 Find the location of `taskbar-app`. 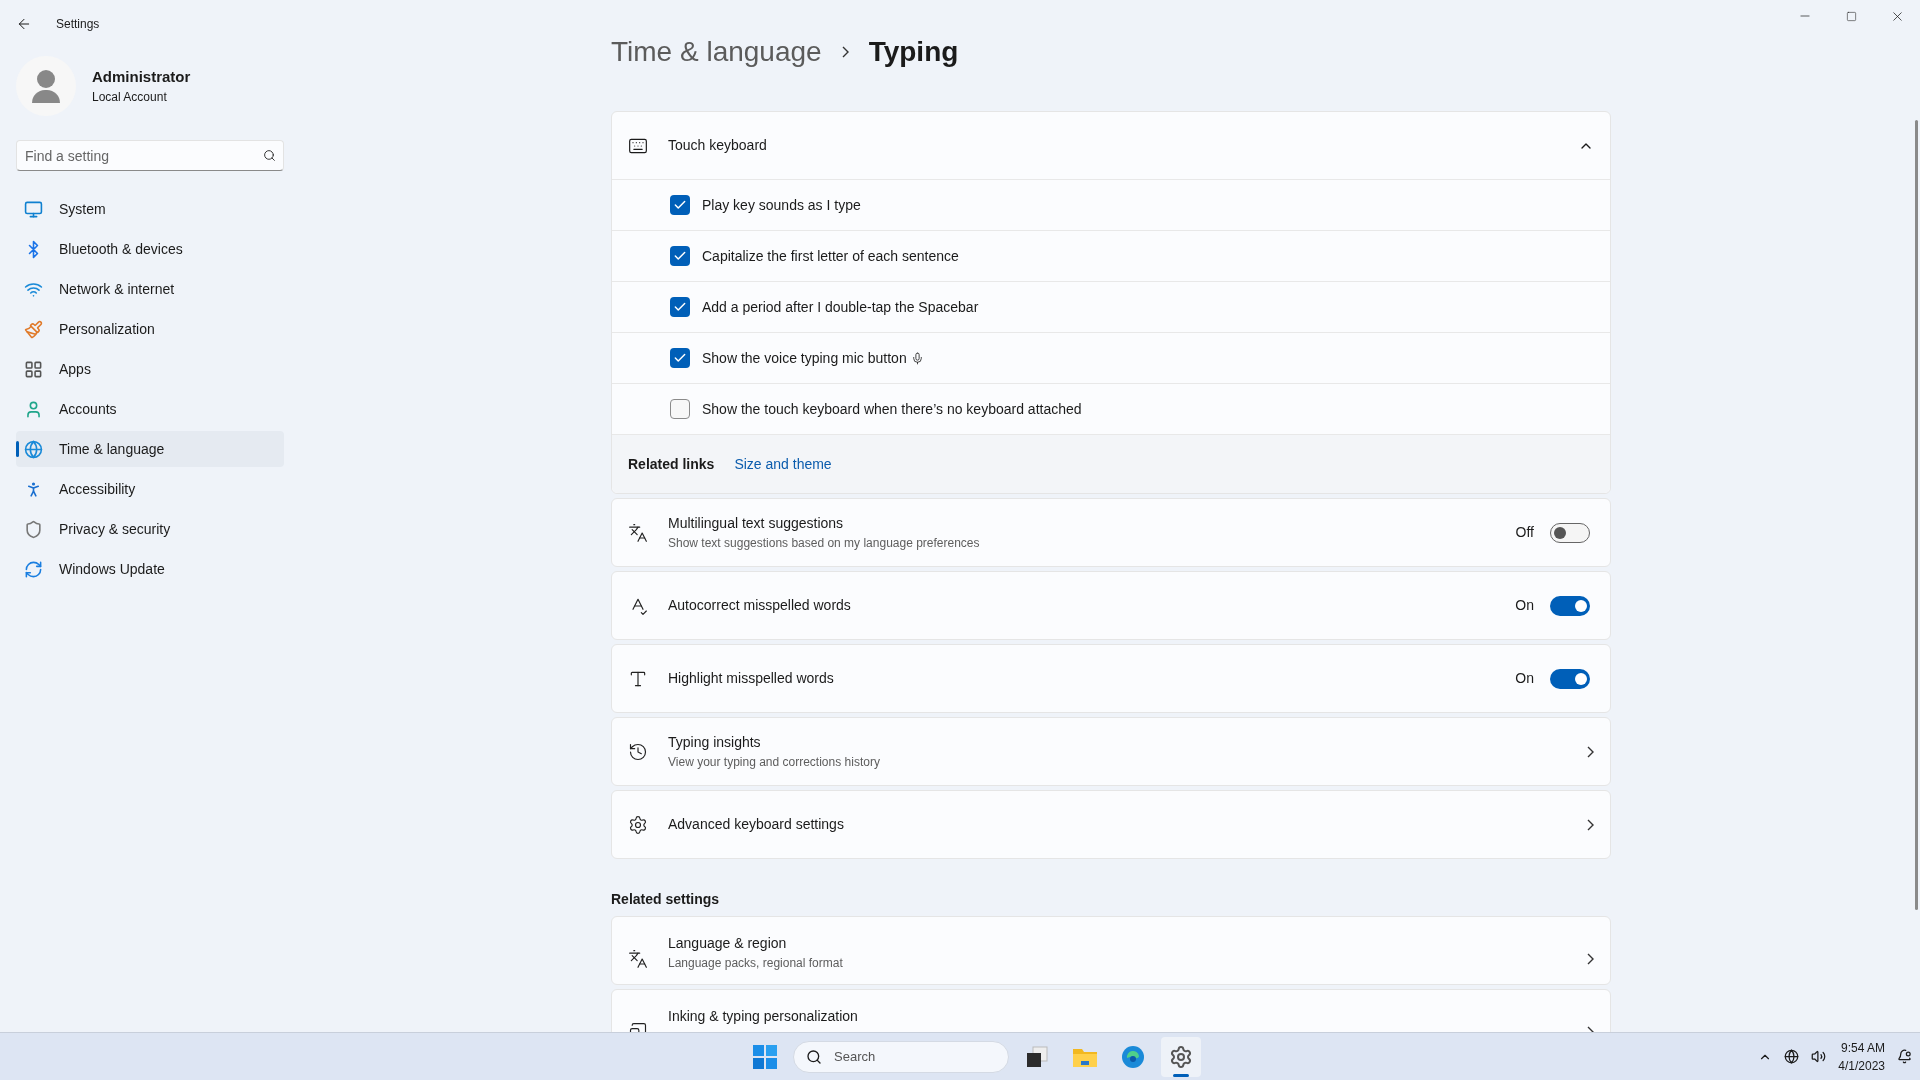

taskbar-app is located at coordinates (1181, 1056).